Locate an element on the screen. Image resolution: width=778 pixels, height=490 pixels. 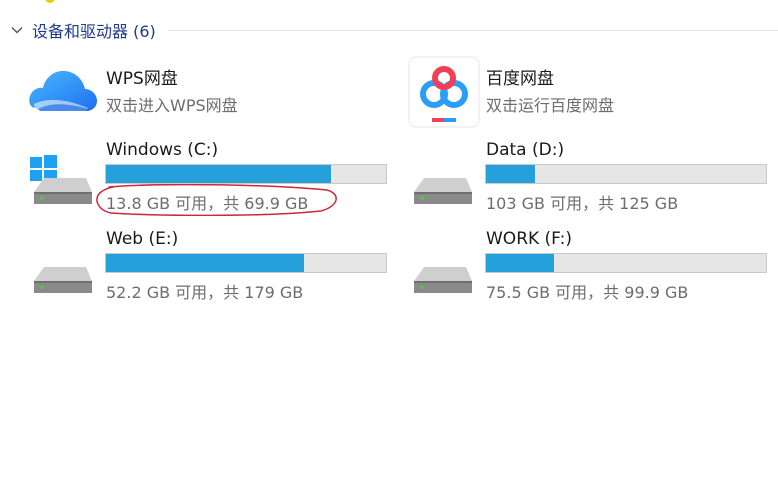
drive-d: Data (D:) 103 GB 可用，共 125 GB is located at coordinates (593, 178).